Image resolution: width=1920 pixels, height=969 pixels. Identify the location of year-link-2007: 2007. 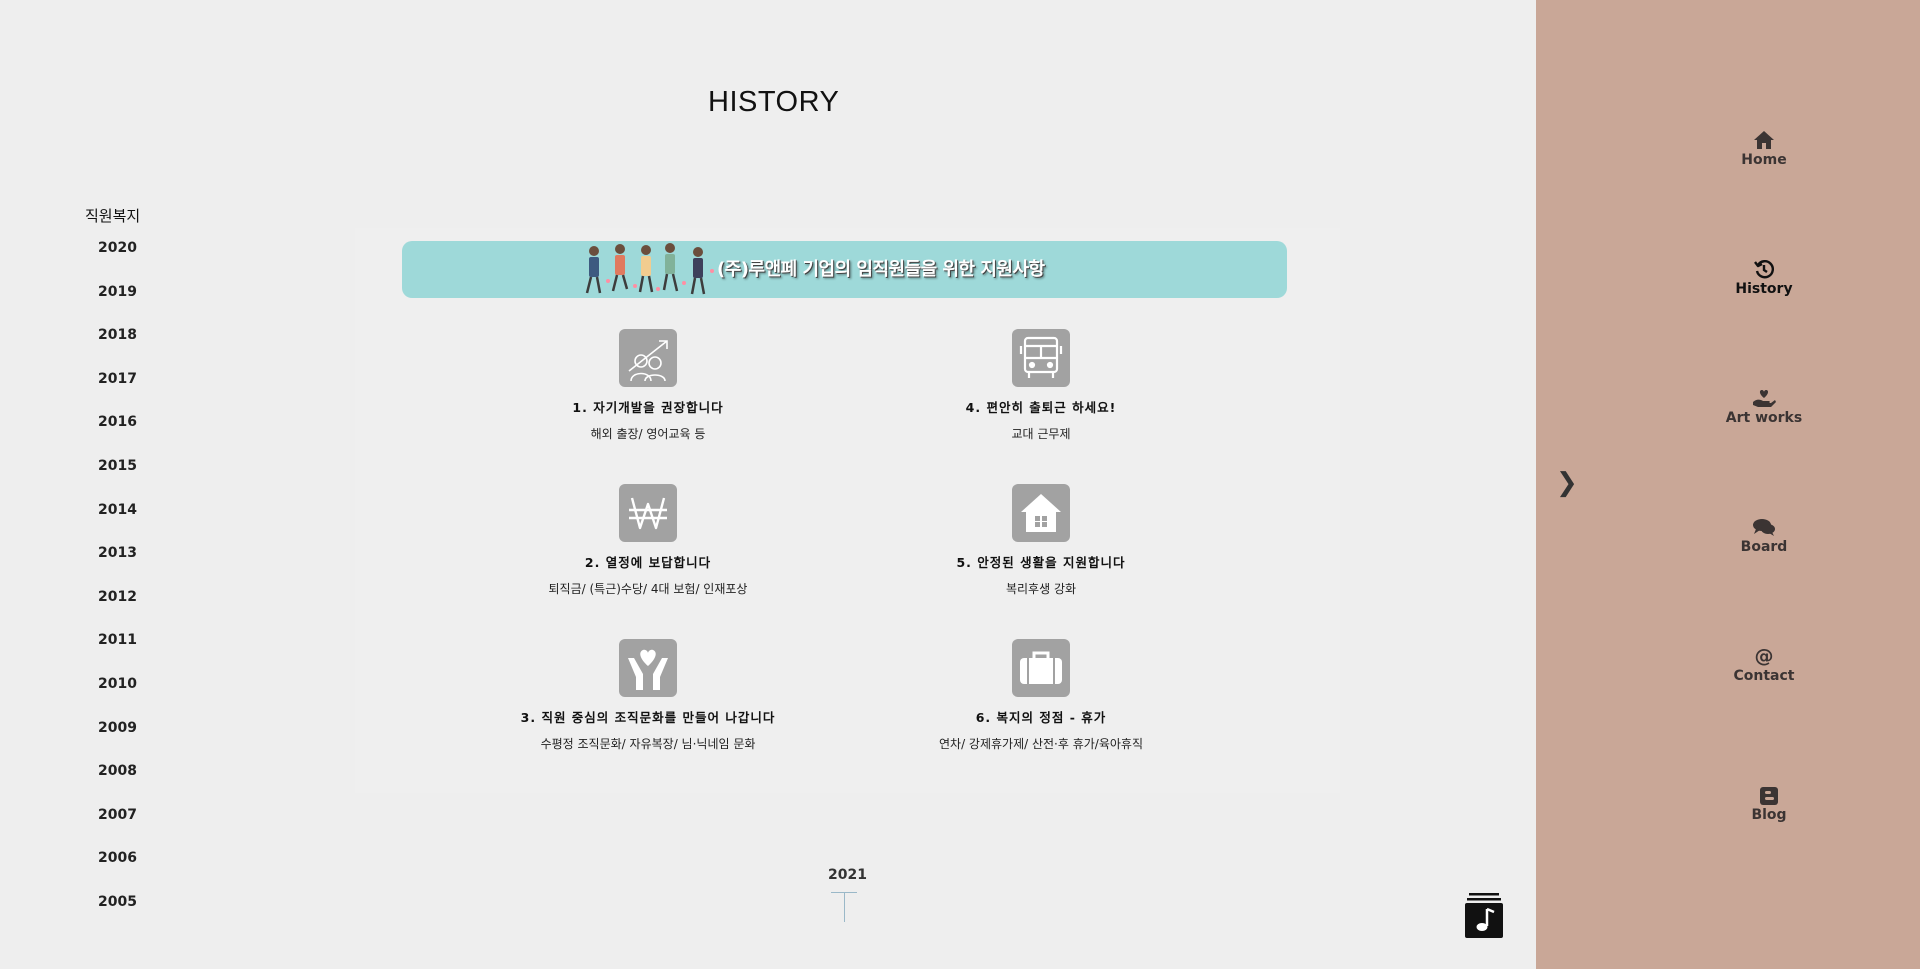
(112, 829).